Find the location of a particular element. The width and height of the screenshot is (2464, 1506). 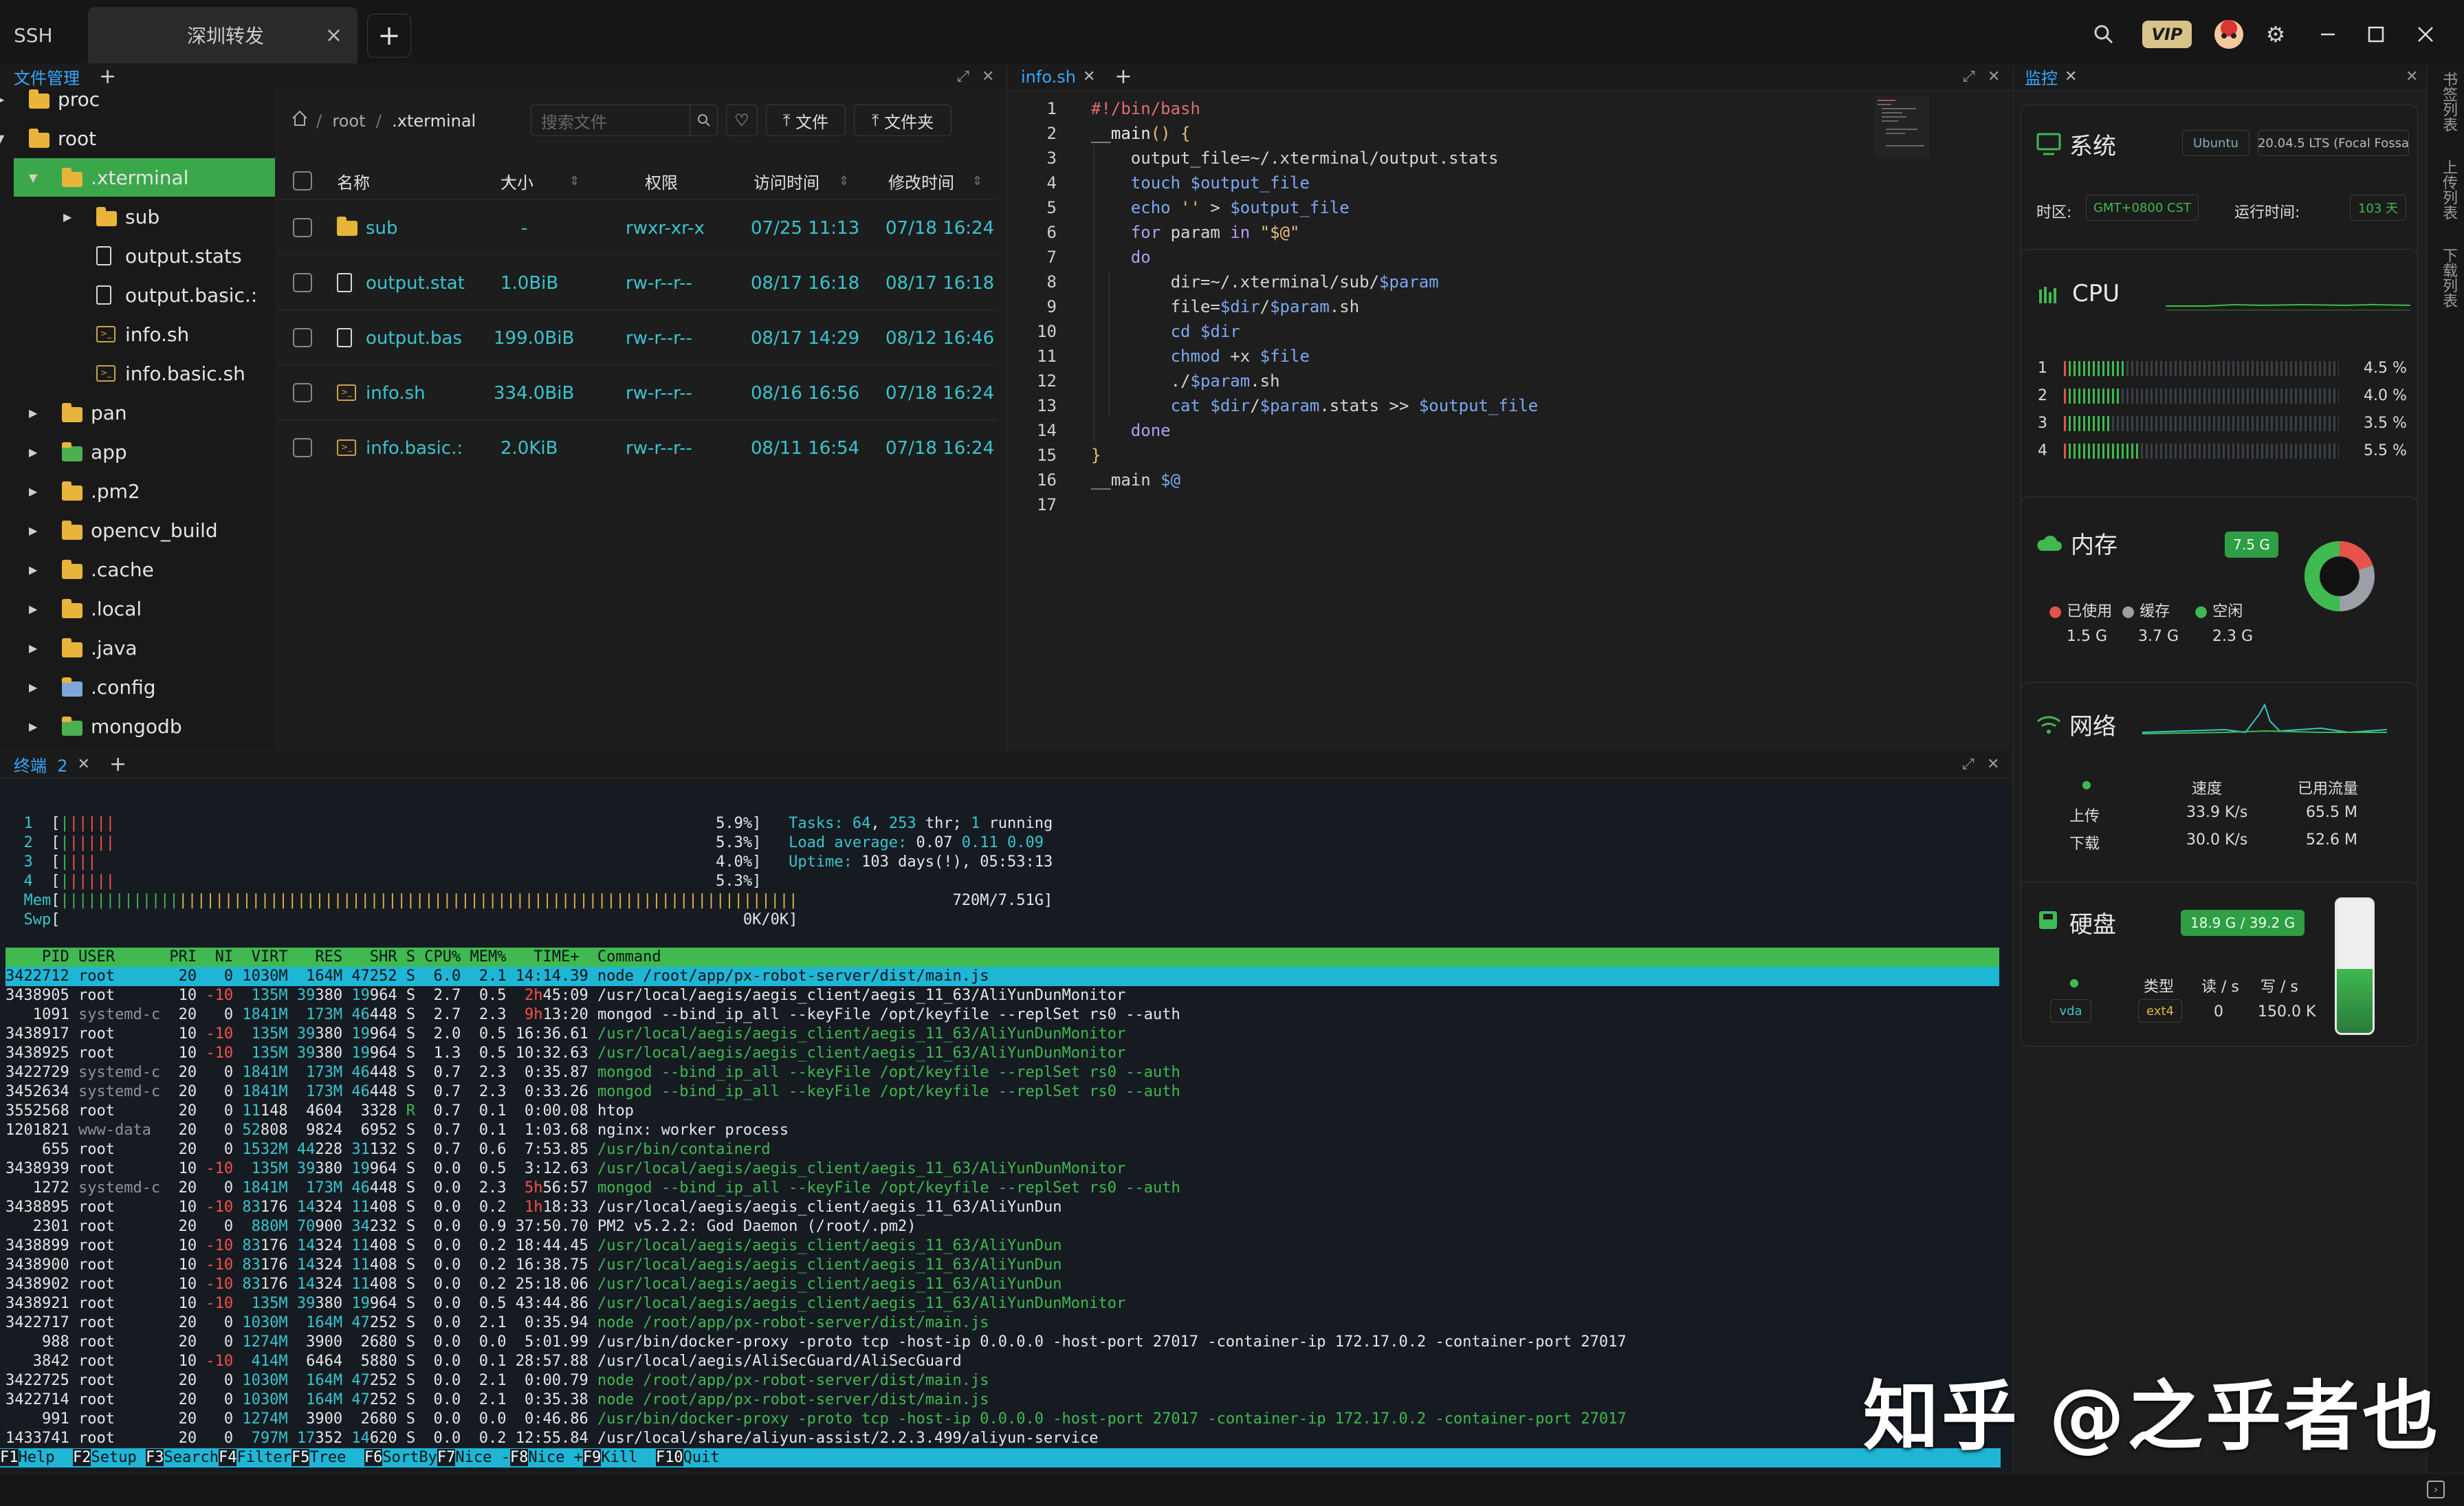

new-folder-button: ⤒ 文件夹 is located at coordinates (903, 120).